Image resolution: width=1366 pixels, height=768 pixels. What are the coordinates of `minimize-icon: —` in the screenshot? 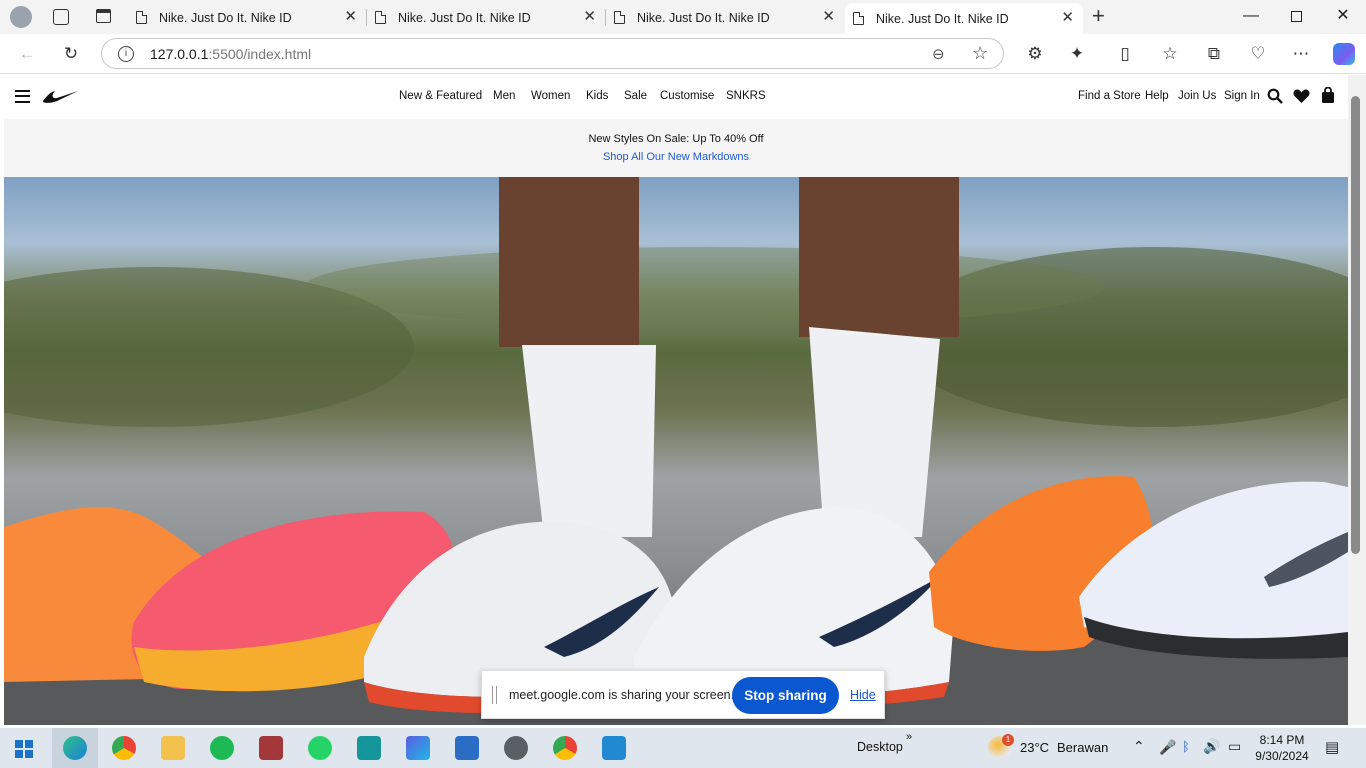 It's located at (1251, 16).